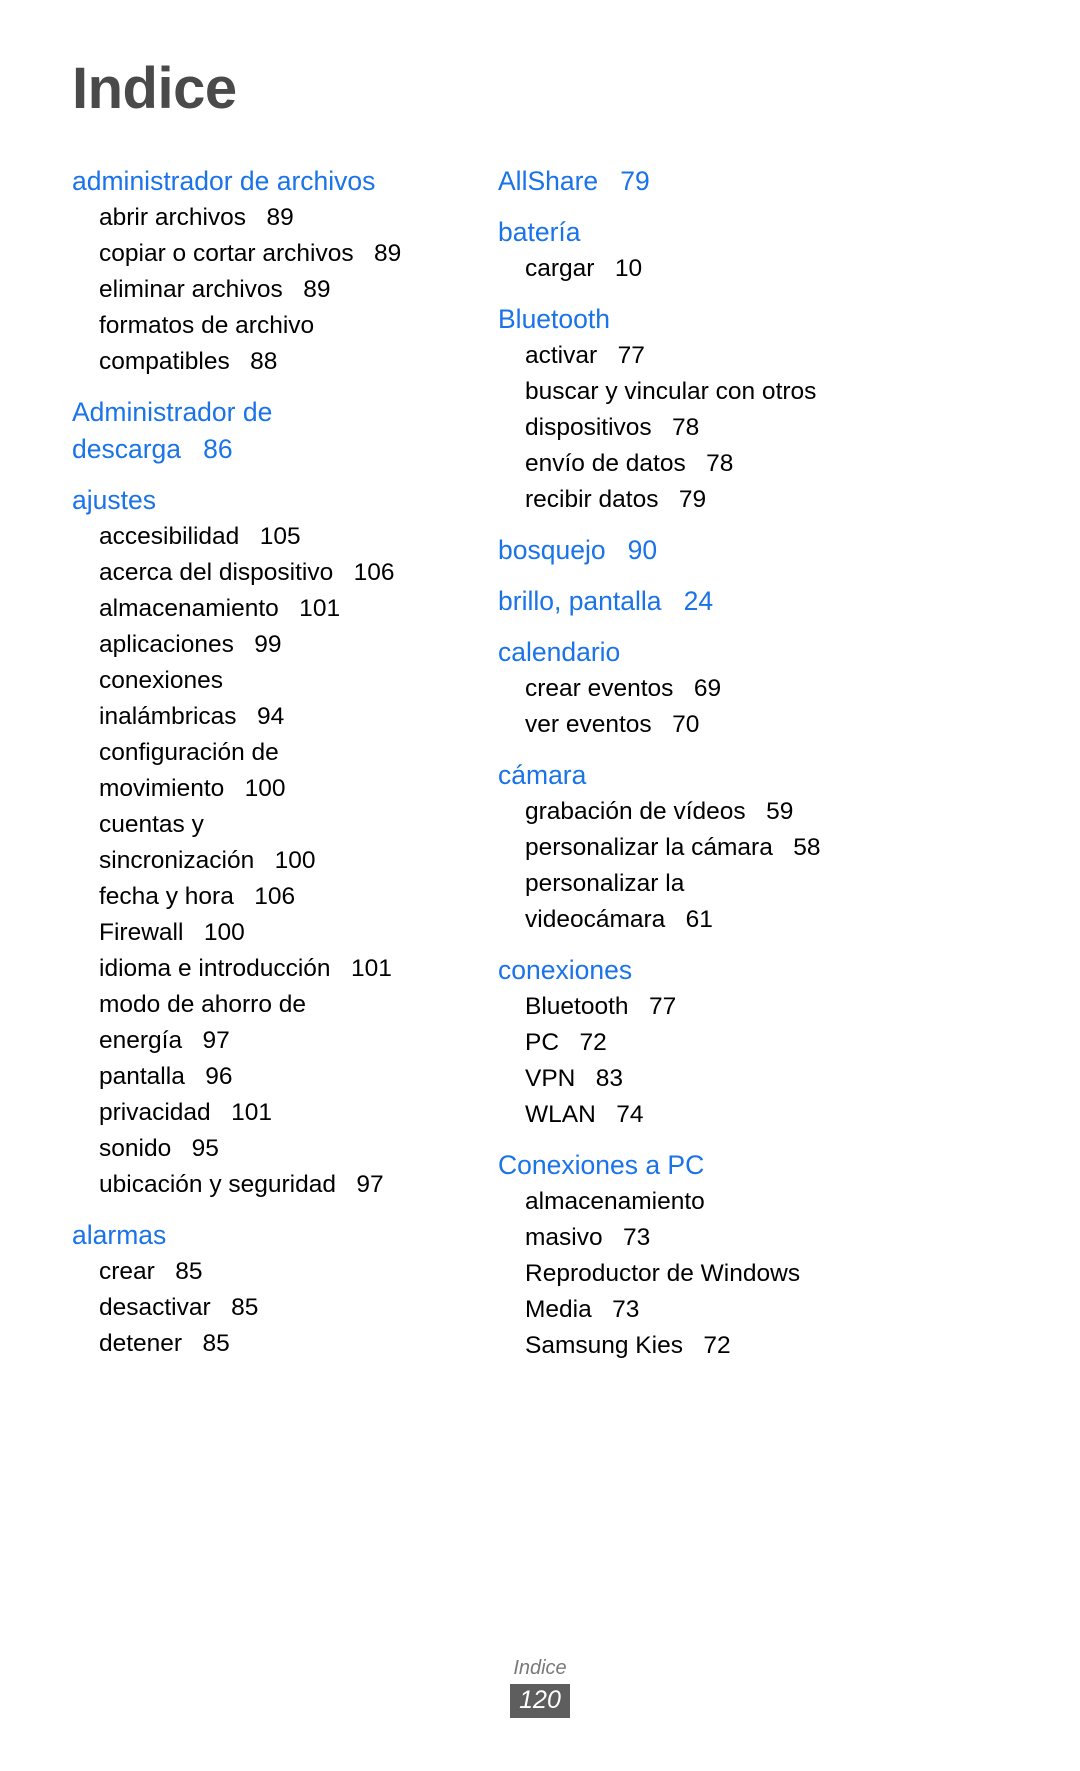  I want to click on index-subentry: personalizar la cámara 58, so click(729, 848).